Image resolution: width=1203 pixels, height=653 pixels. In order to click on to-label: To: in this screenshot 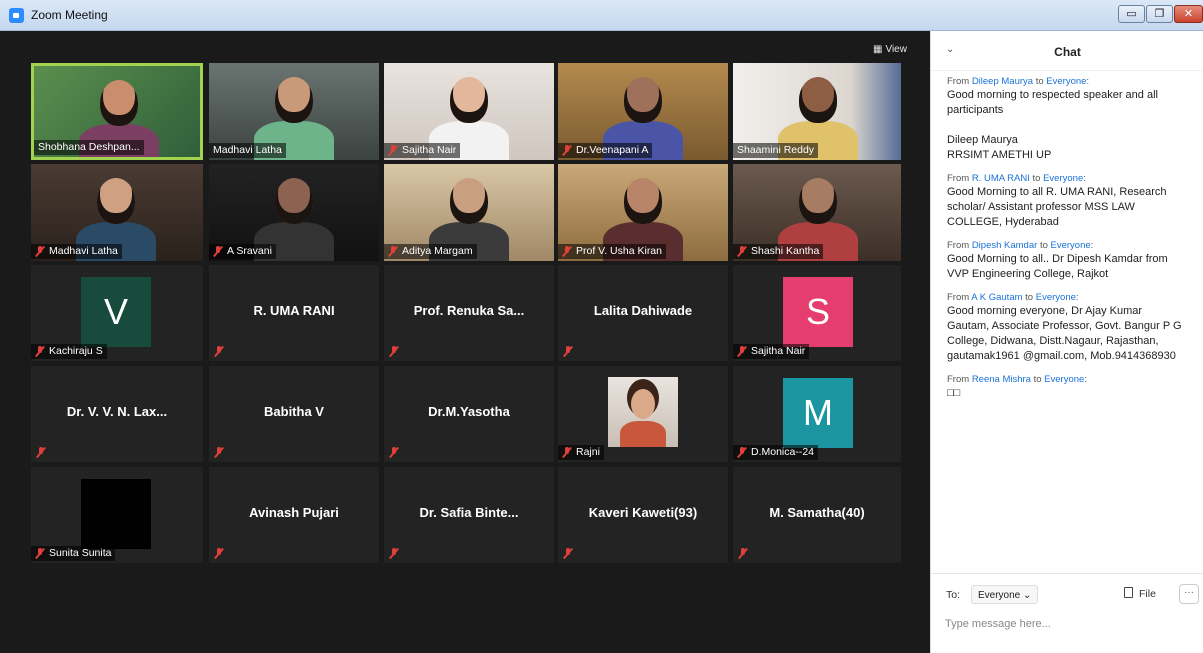, I will do `click(953, 595)`.